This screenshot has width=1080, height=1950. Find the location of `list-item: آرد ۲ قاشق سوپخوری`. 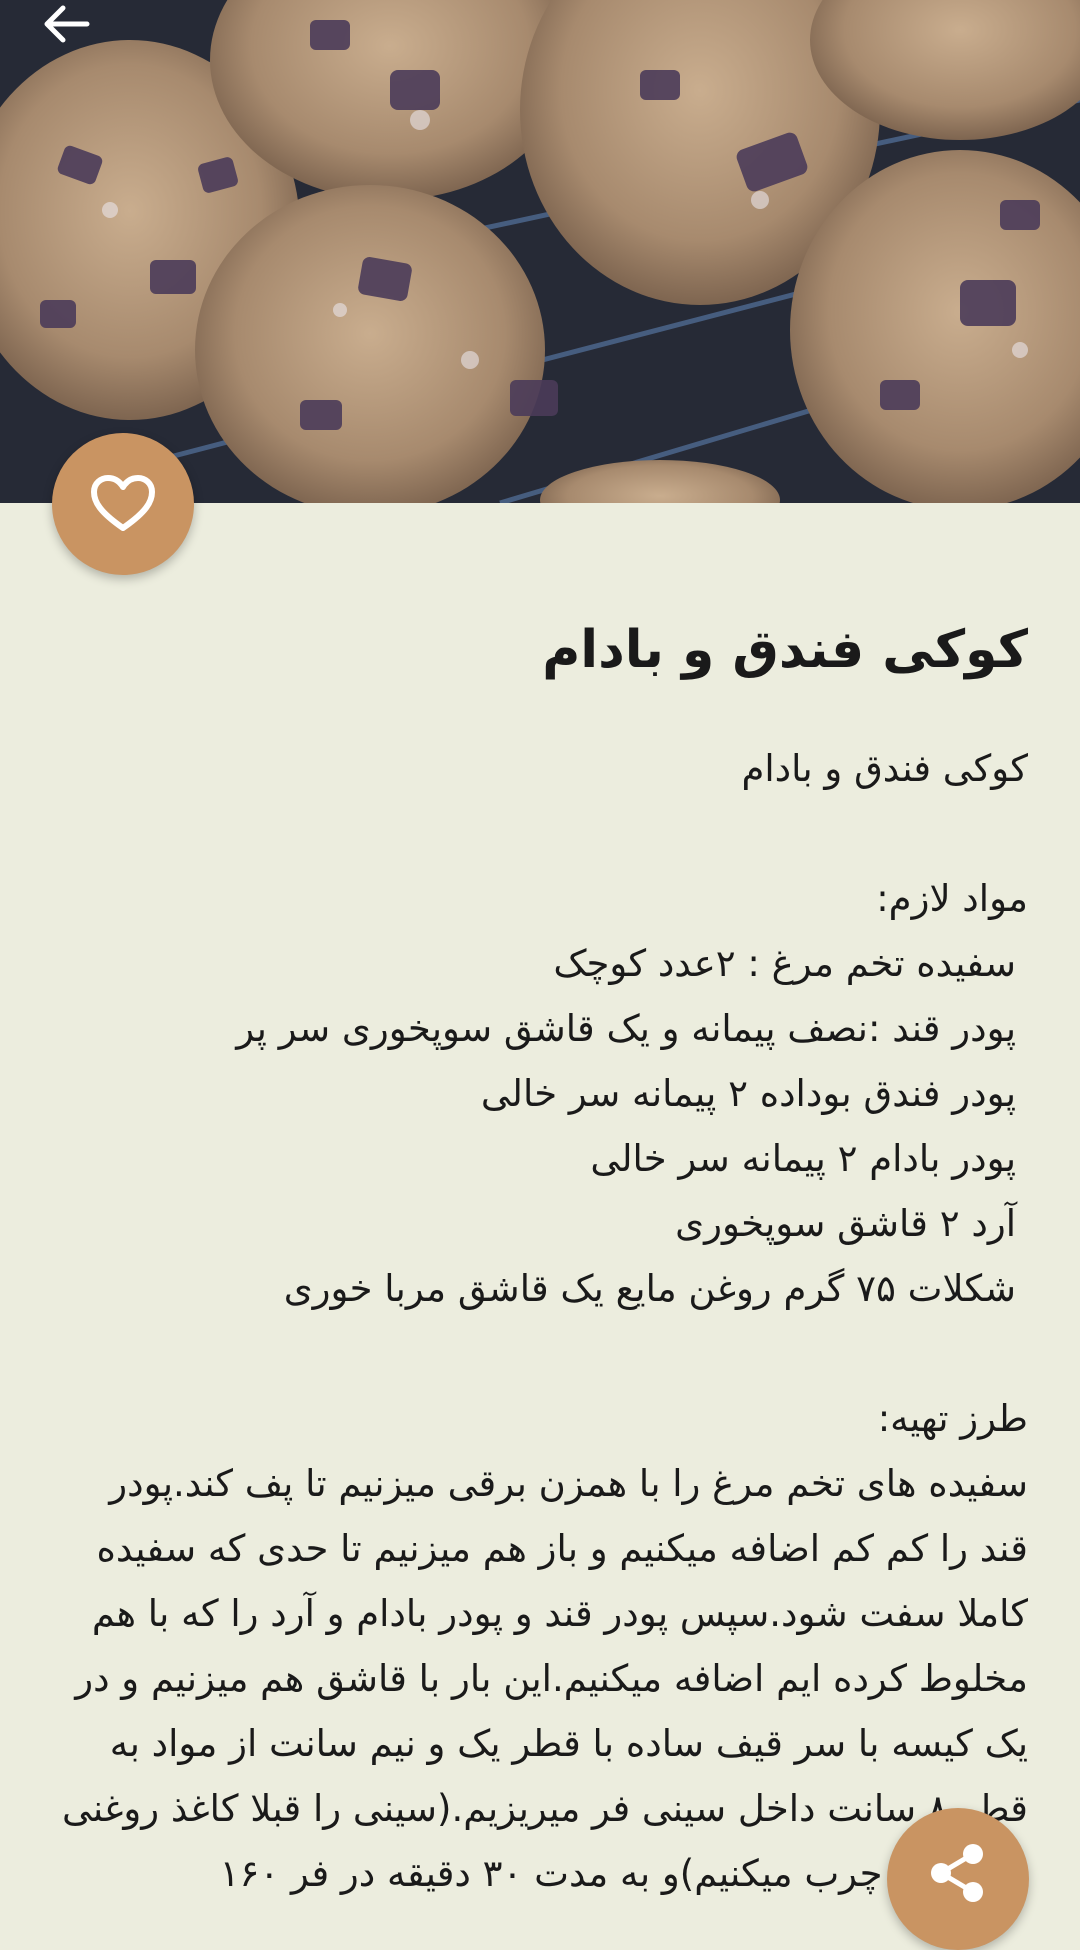

list-item: آرد ۲ قاشق سوپخوری is located at coordinates (845, 1223).